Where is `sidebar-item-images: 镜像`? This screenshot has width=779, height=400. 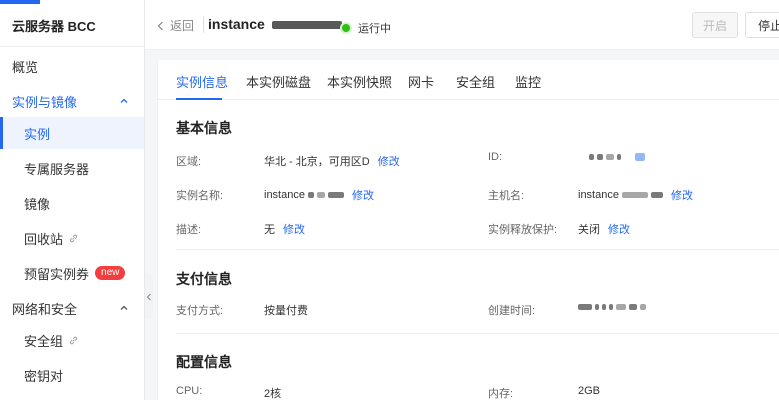 sidebar-item-images: 镜像 is located at coordinates (72, 203).